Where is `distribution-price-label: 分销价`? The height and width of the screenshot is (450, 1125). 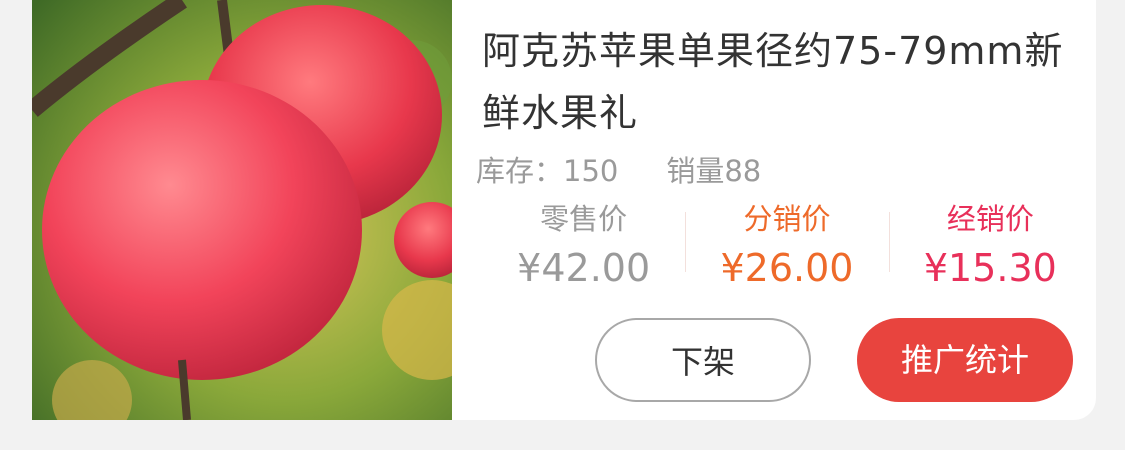 distribution-price-label: 分销价 is located at coordinates (787, 219).